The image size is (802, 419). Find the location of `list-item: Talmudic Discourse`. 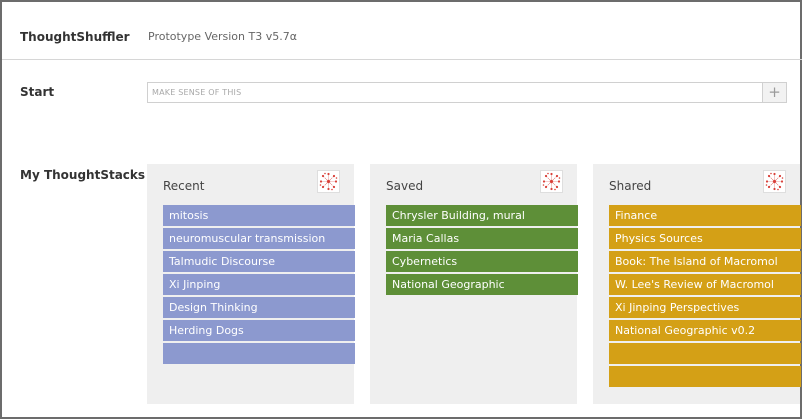

list-item: Talmudic Discourse is located at coordinates (259, 261).